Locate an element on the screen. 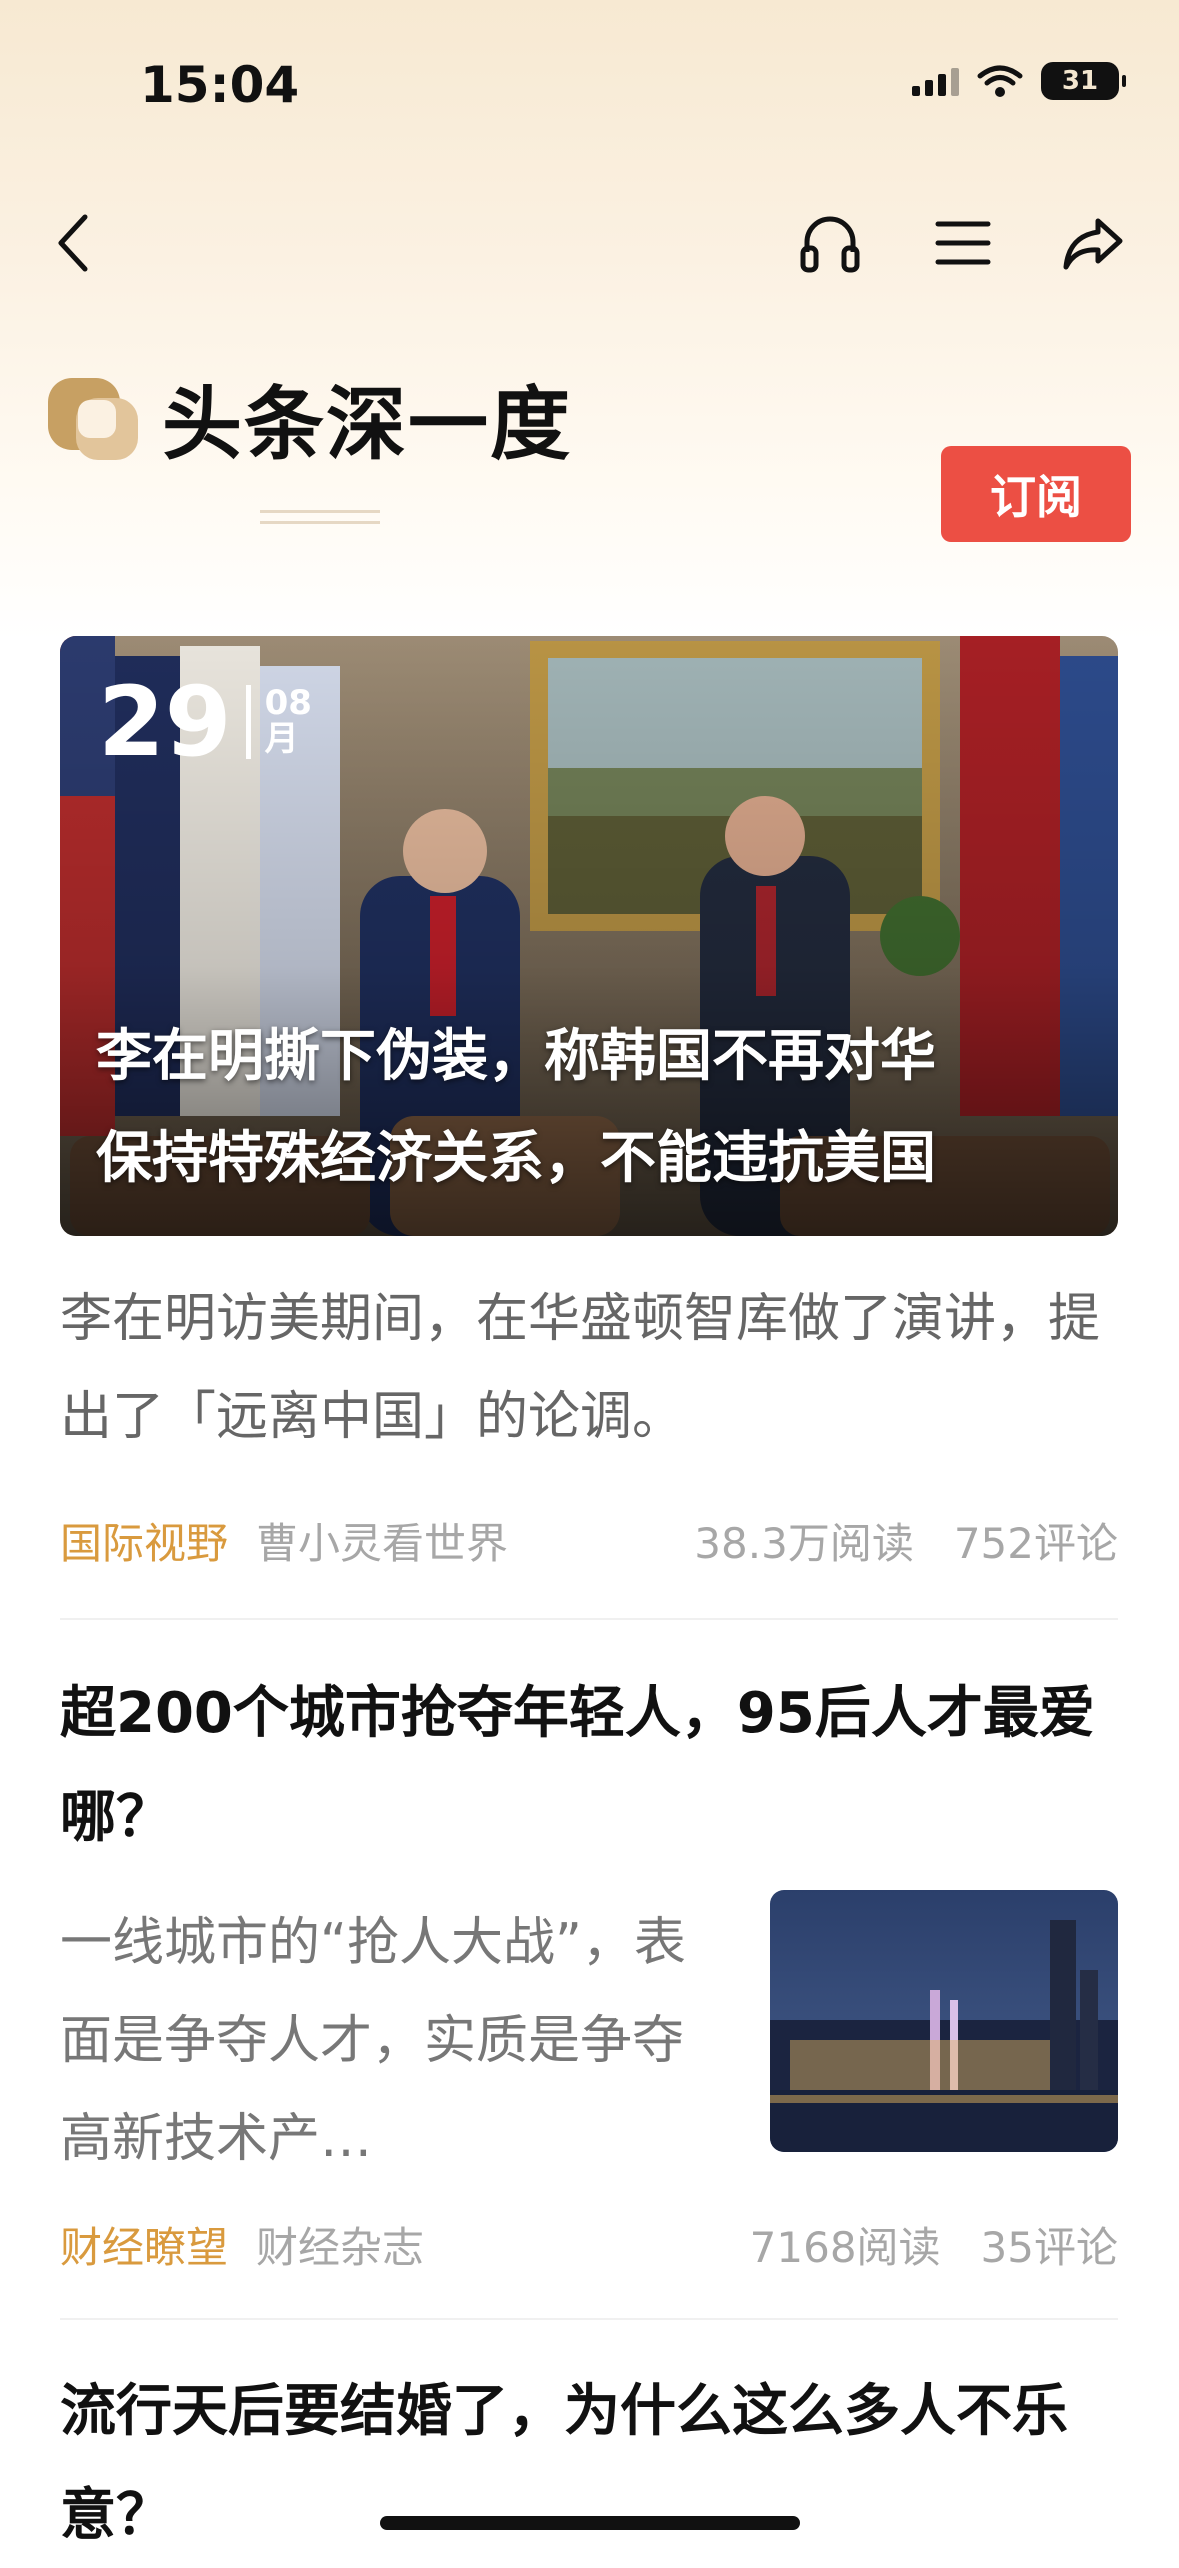  home-indicator is located at coordinates (590, 2523).